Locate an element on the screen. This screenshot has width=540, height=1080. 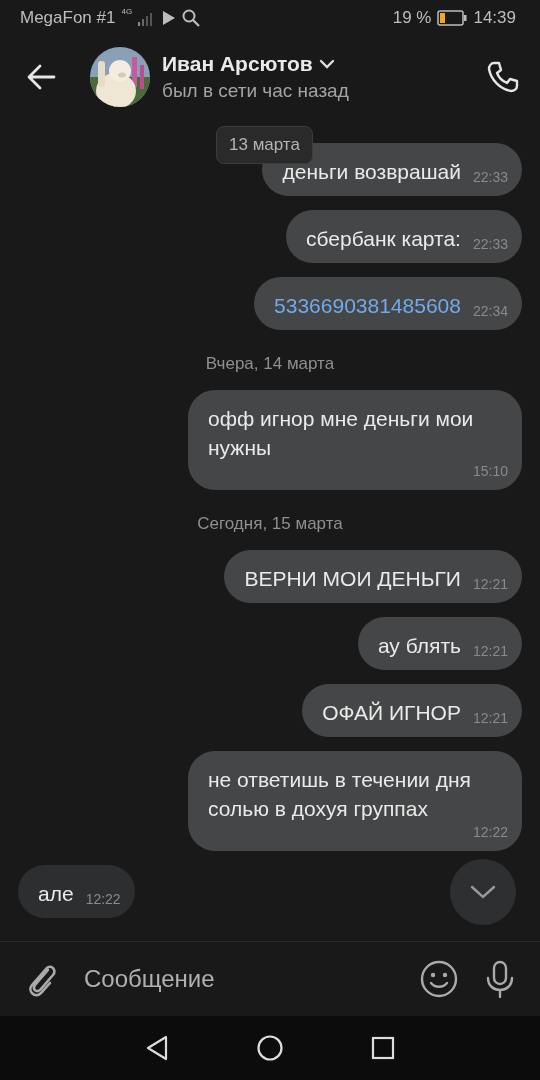
network-type: 4G is located at coordinates (127, 12).